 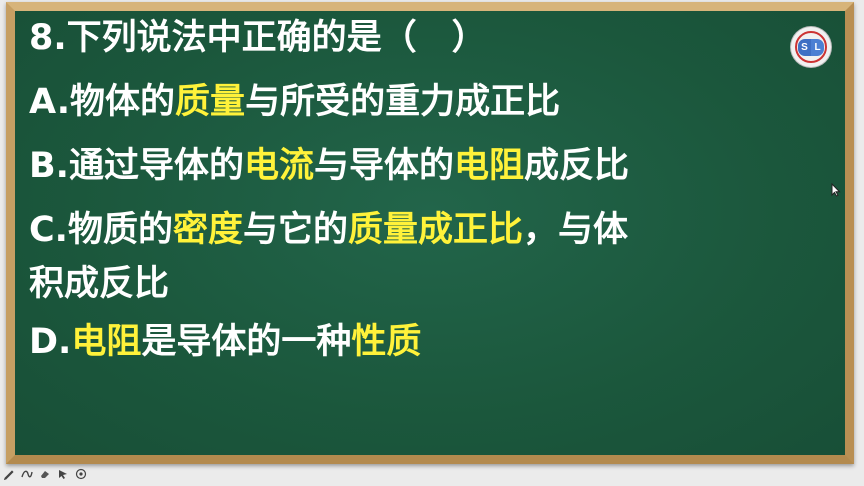 What do you see at coordinates (577, 166) in the screenshot?
I see `option-b-text-3: 成反比` at bounding box center [577, 166].